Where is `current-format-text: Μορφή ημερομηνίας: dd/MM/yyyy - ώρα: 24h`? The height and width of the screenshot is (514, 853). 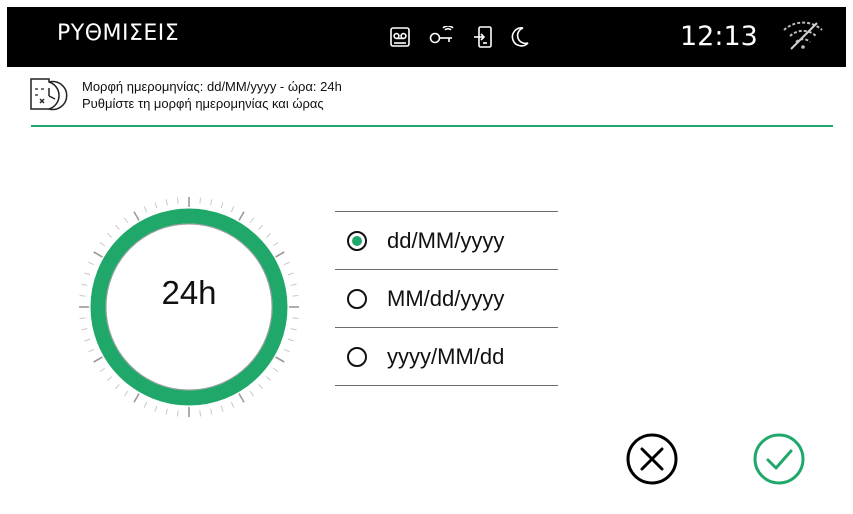 current-format-text: Μορφή ημερομηνίας: dd/MM/yyyy - ώρα: 24h is located at coordinates (212, 86).